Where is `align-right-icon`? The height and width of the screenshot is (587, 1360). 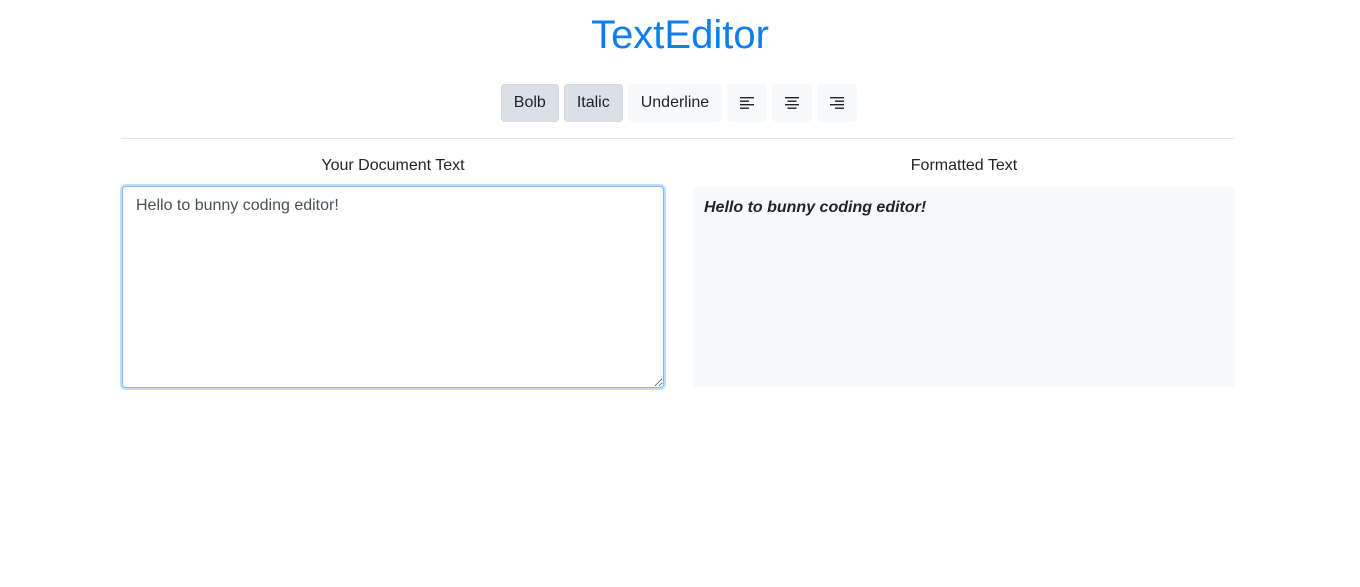
align-right-icon is located at coordinates (837, 103).